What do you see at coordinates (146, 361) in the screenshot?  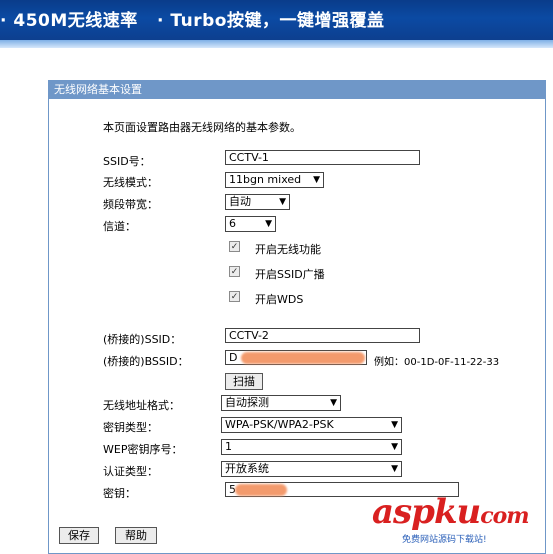 I see `bridge-bssid-label: (桥接的)BSSID：` at bounding box center [146, 361].